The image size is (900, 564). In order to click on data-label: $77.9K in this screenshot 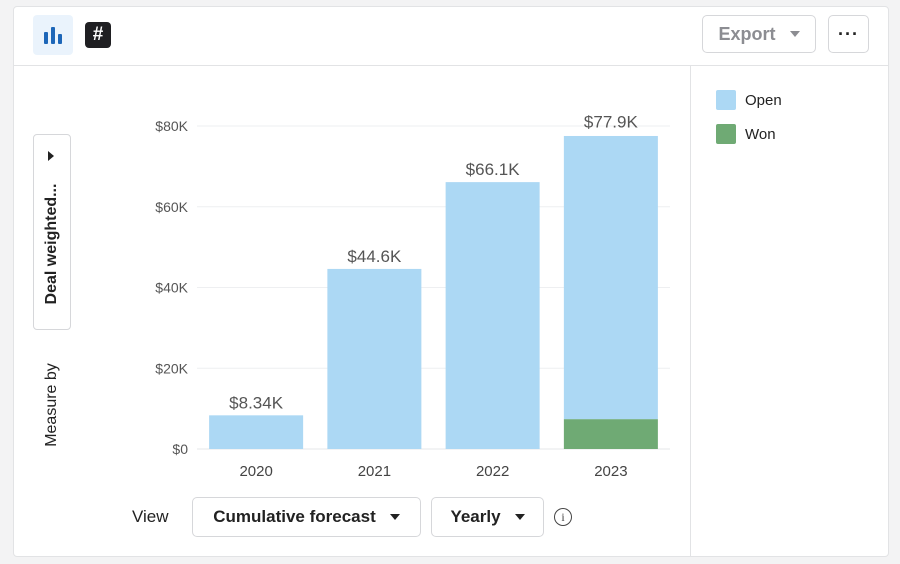, I will do `click(611, 121)`.